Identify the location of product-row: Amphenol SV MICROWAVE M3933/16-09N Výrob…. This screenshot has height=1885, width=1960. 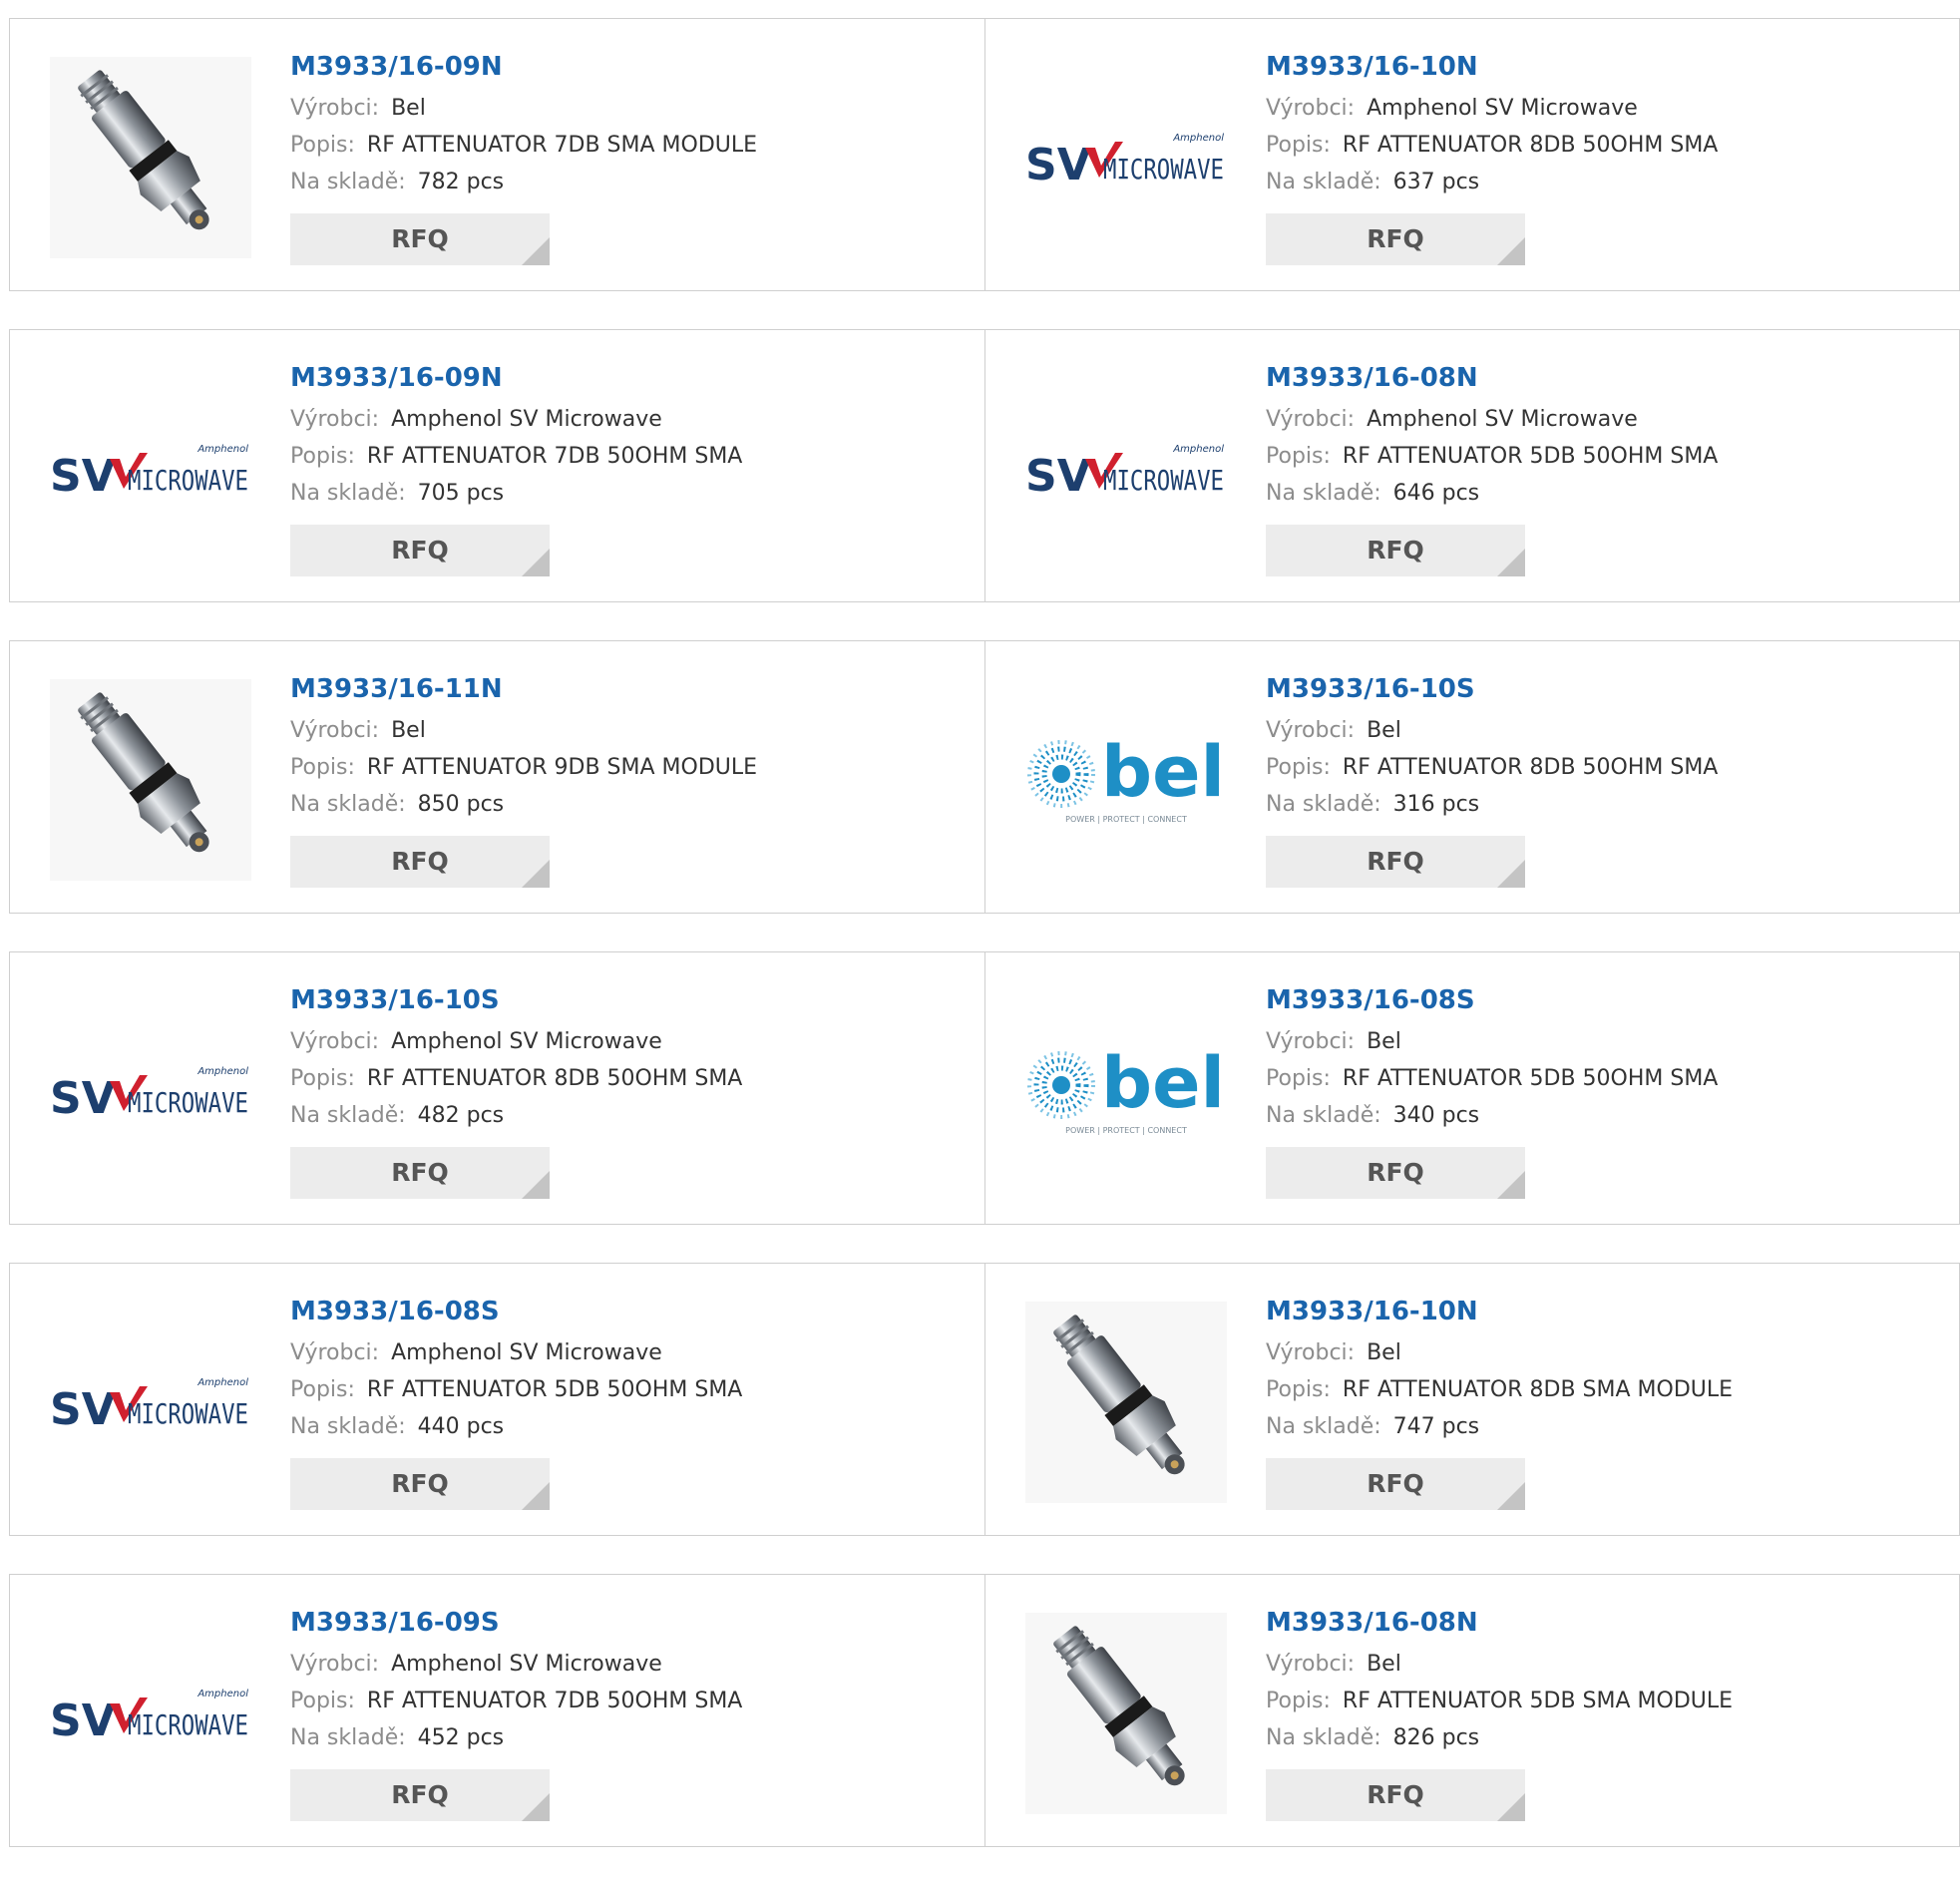
(985, 465).